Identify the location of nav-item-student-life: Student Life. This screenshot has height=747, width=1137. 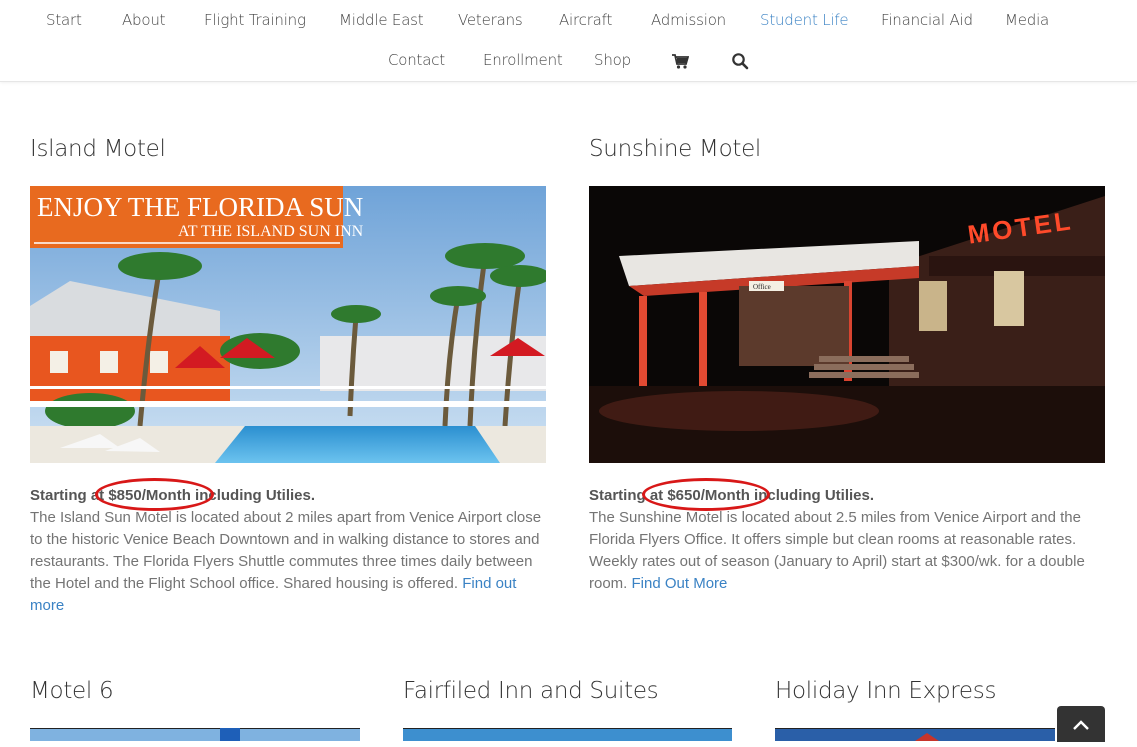
(804, 20).